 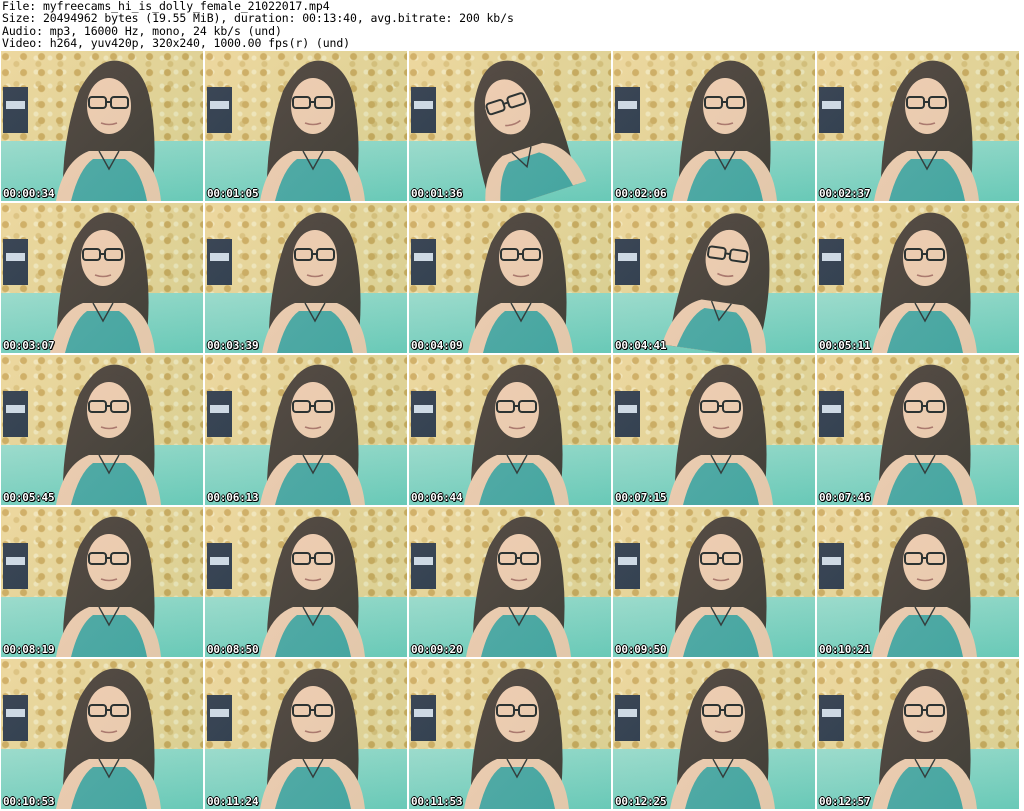 What do you see at coordinates (233, 649) in the screenshot?
I see `thumbnail-timestamp: 00:08:50` at bounding box center [233, 649].